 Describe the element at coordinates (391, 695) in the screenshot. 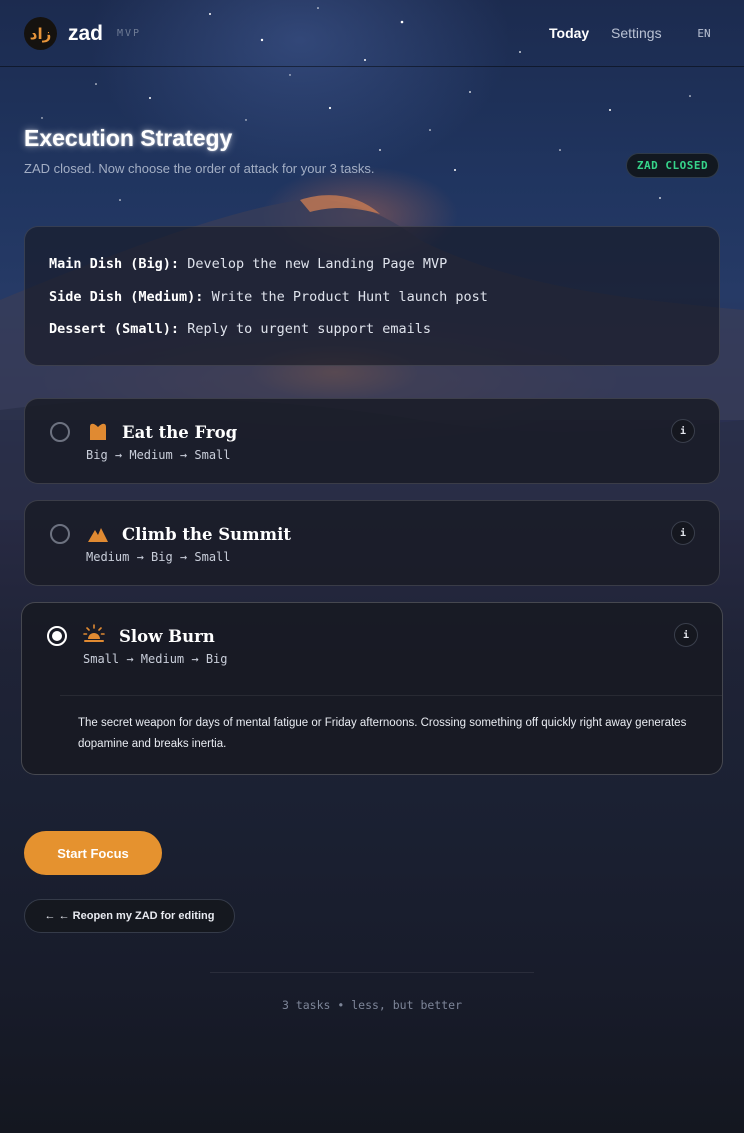

I see `divider` at that location.